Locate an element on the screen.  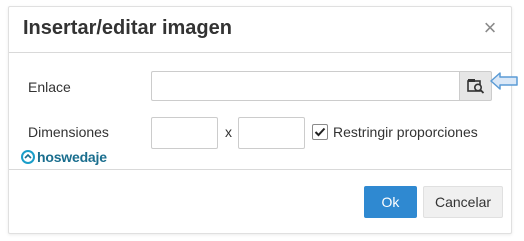
browse-image-button is located at coordinates (475, 86).